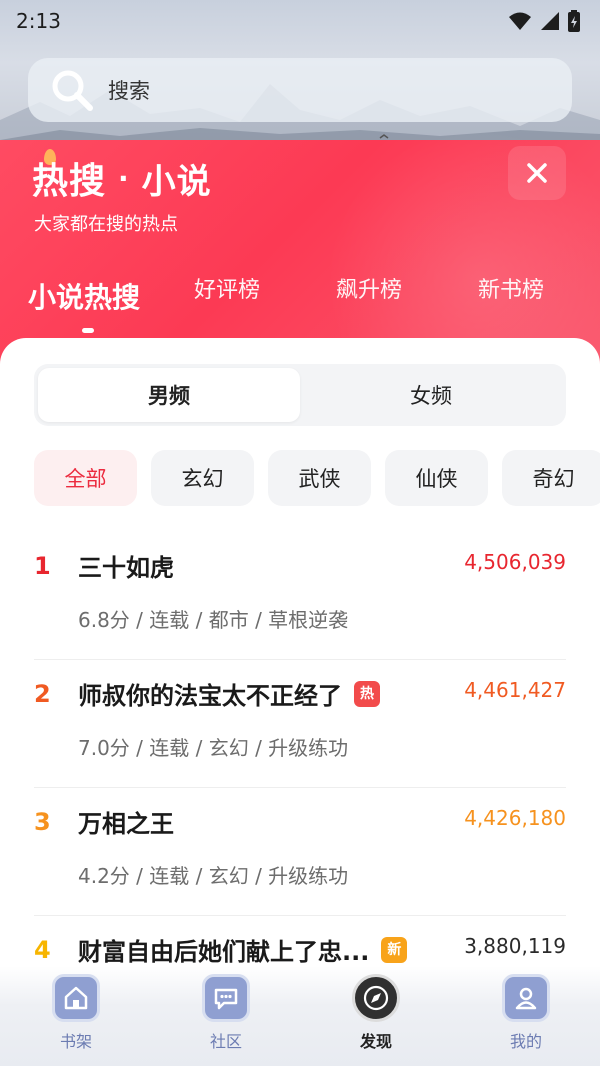  I want to click on chat-icon, so click(226, 998).